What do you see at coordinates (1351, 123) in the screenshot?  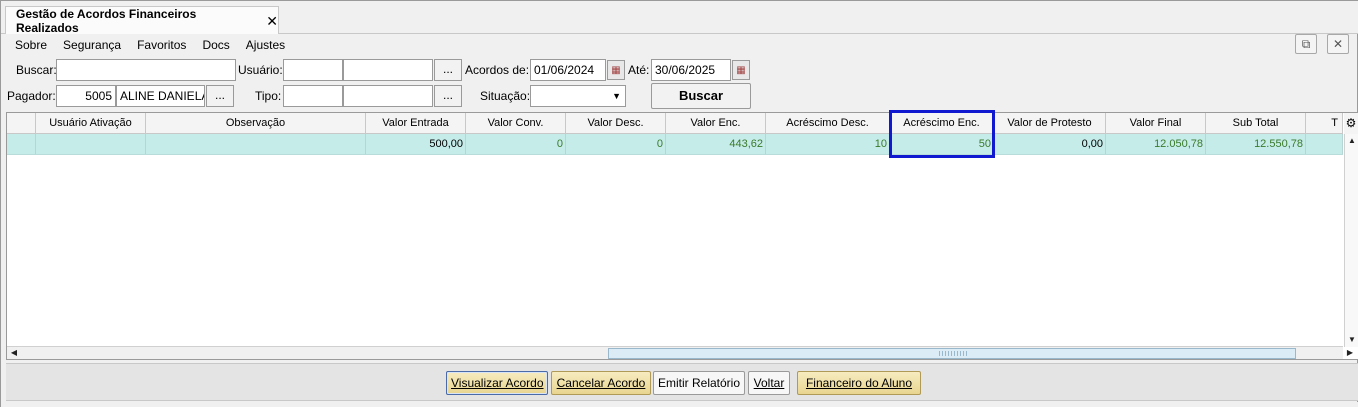 I see `gear-icon: ⚙` at bounding box center [1351, 123].